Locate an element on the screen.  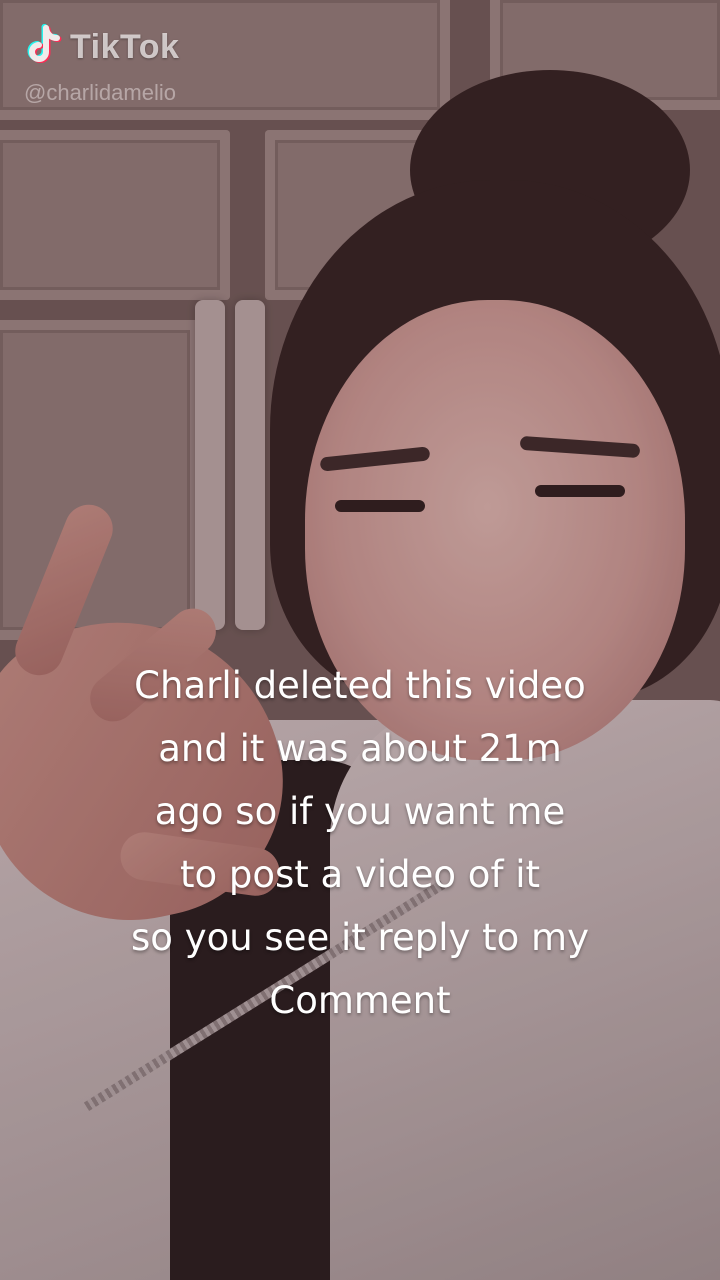
caption-line: and it was about 21m is located at coordinates (360, 748).